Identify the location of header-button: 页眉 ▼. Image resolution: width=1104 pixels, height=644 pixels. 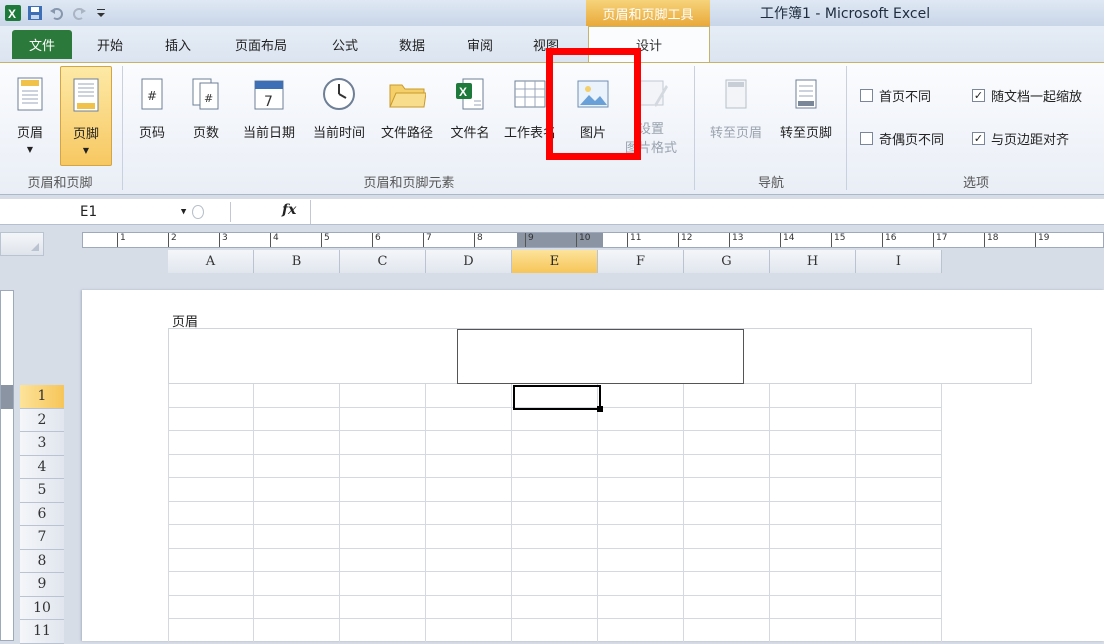
(30, 116).